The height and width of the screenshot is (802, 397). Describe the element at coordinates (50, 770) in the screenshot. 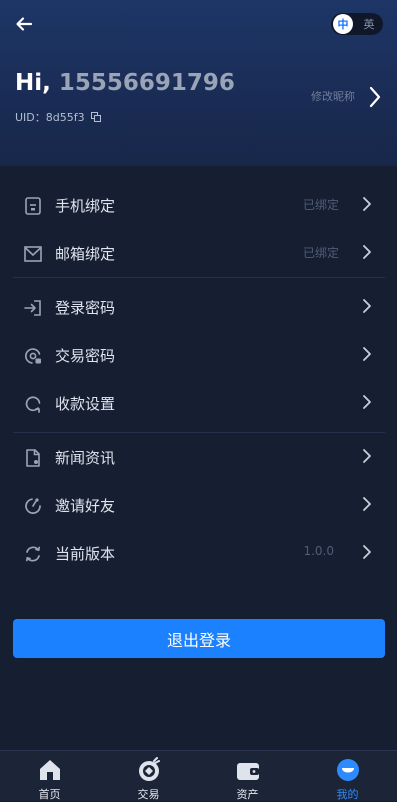

I see `home-icon` at that location.